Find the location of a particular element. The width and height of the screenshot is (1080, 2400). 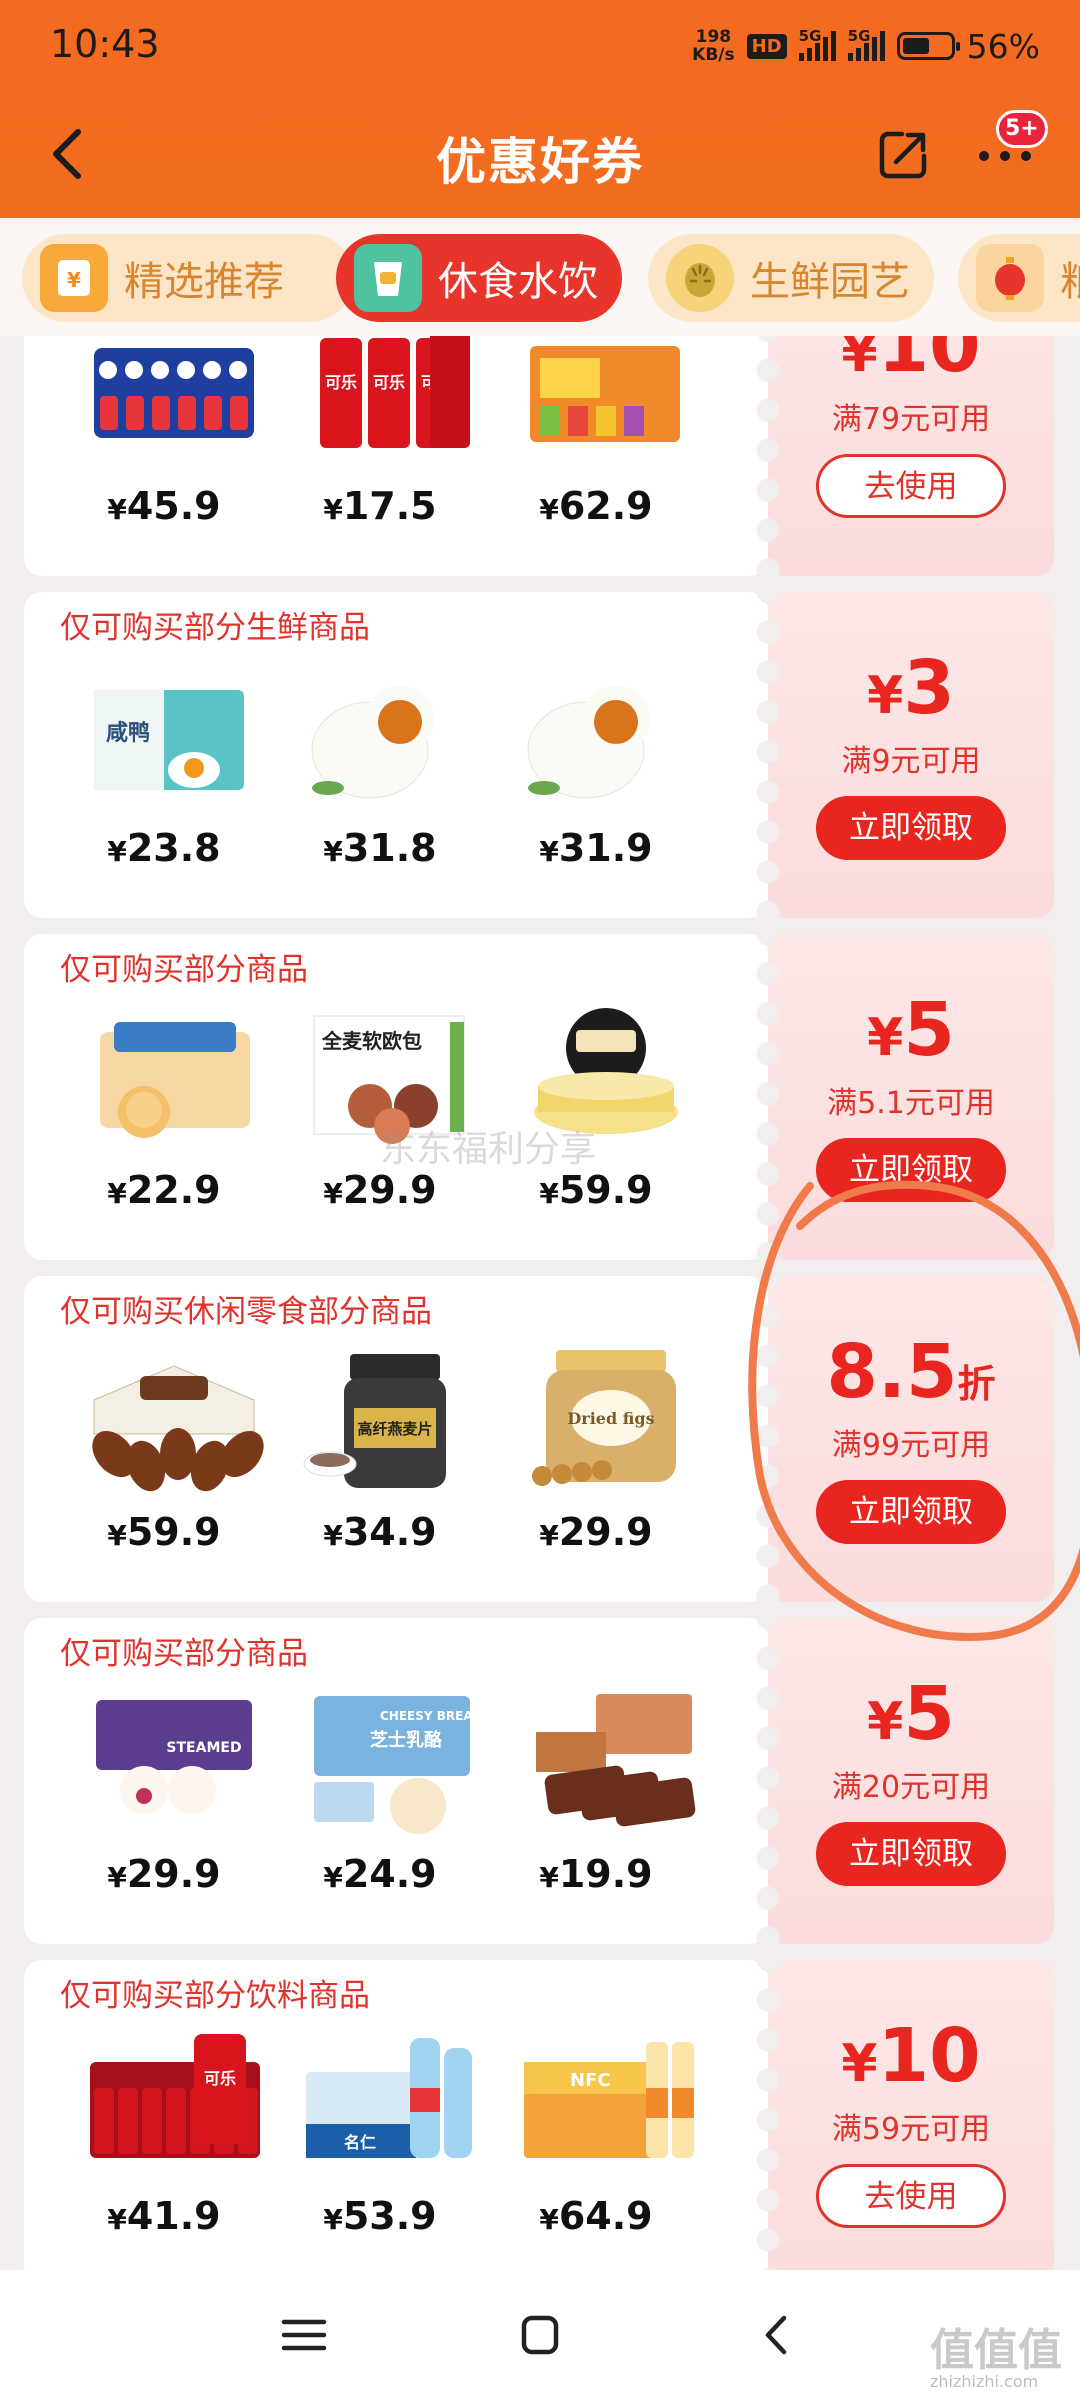

product-image: Dried figs is located at coordinates (606, 1419).